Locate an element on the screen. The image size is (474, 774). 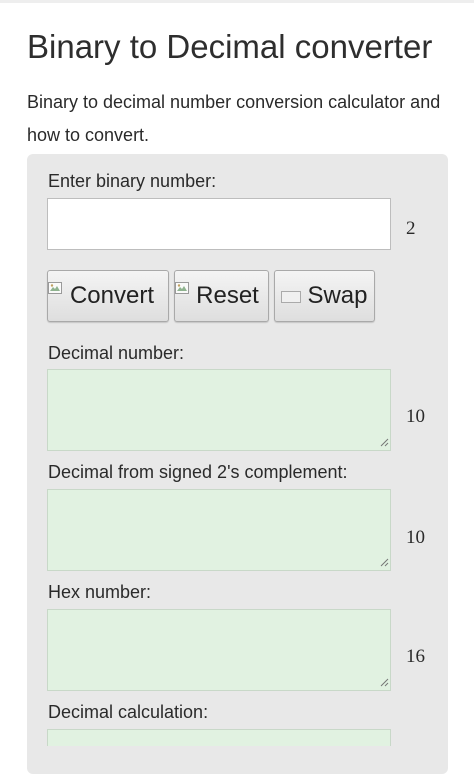
hex-base-label: 16 is located at coordinates (415, 656).